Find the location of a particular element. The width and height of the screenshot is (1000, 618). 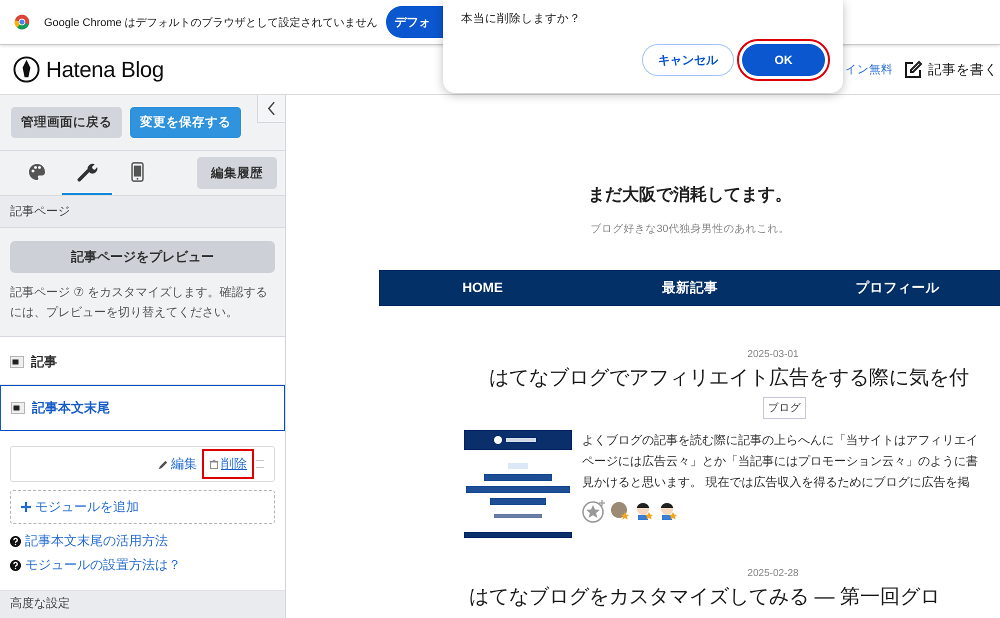

nav-link: 最新記事 is located at coordinates (690, 288).